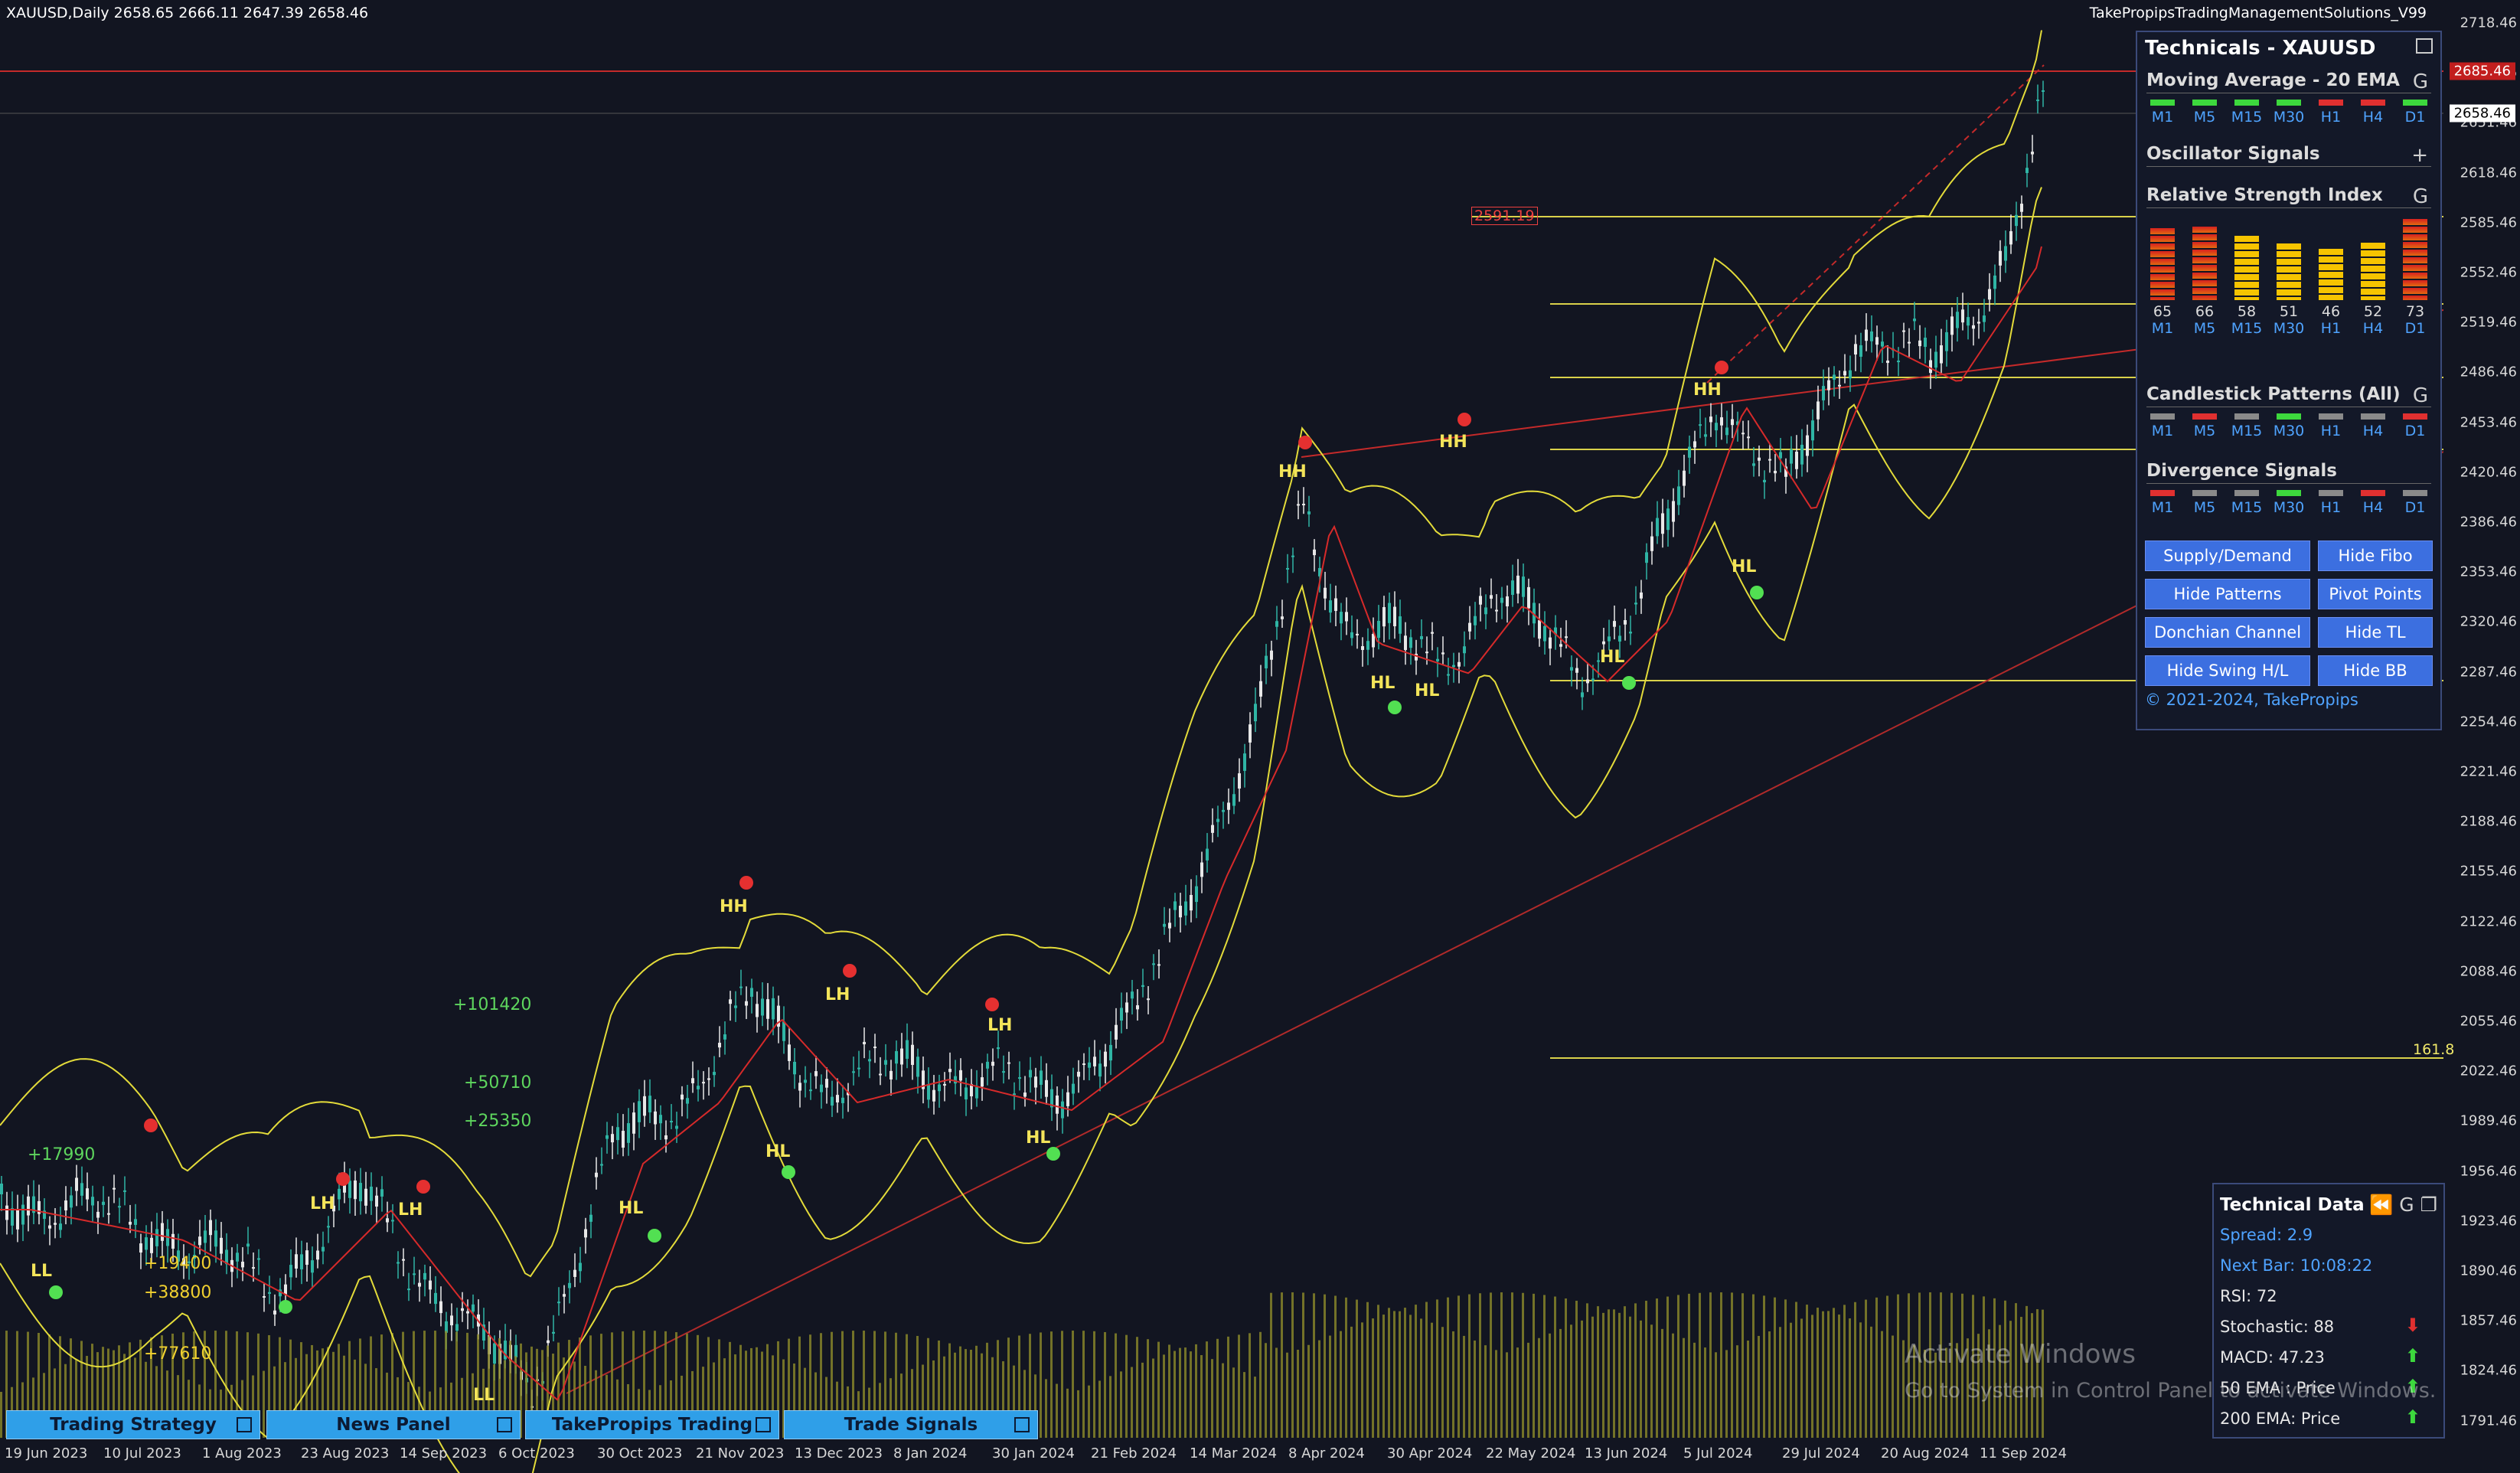 The width and height of the screenshot is (2520, 1473). Describe the element at coordinates (142, 1453) in the screenshot. I see `date-tick-label: 10 Jul 2023` at that location.